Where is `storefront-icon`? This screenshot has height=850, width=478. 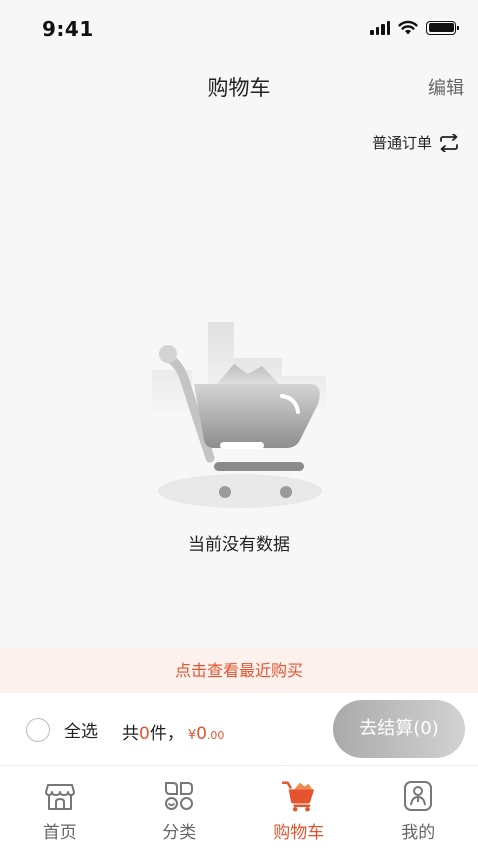 storefront-icon is located at coordinates (60, 796).